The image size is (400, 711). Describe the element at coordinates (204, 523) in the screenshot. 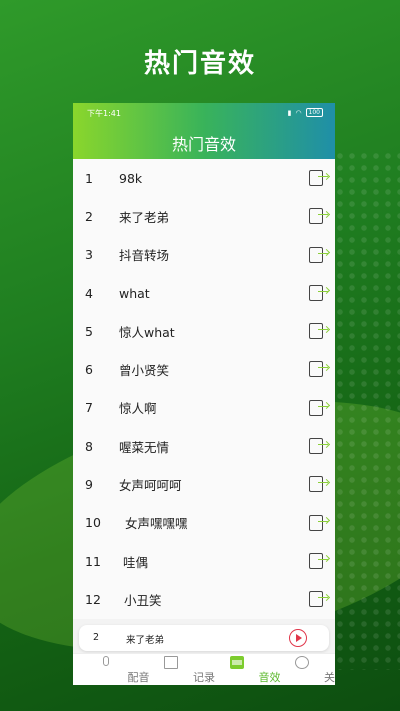

I see `list-item: 10 女声嘿嘿嘿` at that location.